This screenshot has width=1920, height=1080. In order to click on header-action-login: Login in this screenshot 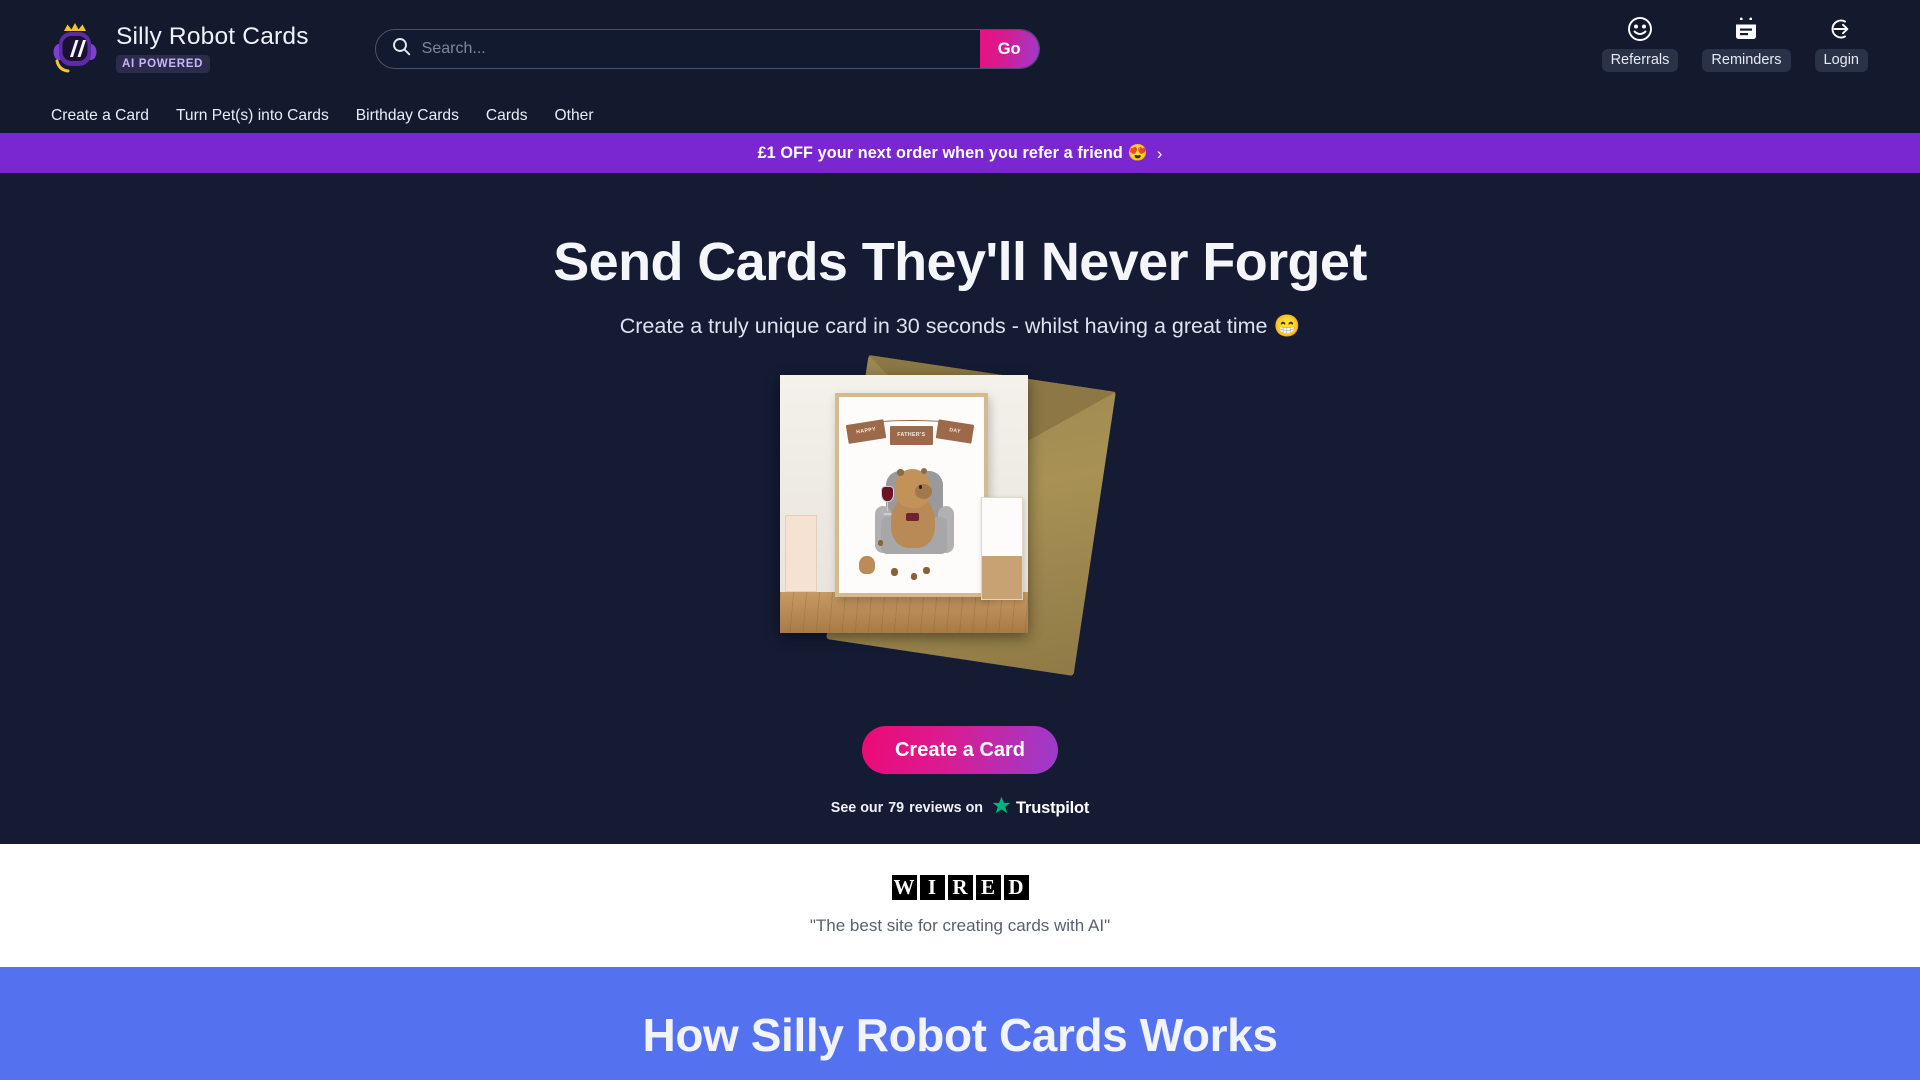, I will do `click(1841, 43)`.